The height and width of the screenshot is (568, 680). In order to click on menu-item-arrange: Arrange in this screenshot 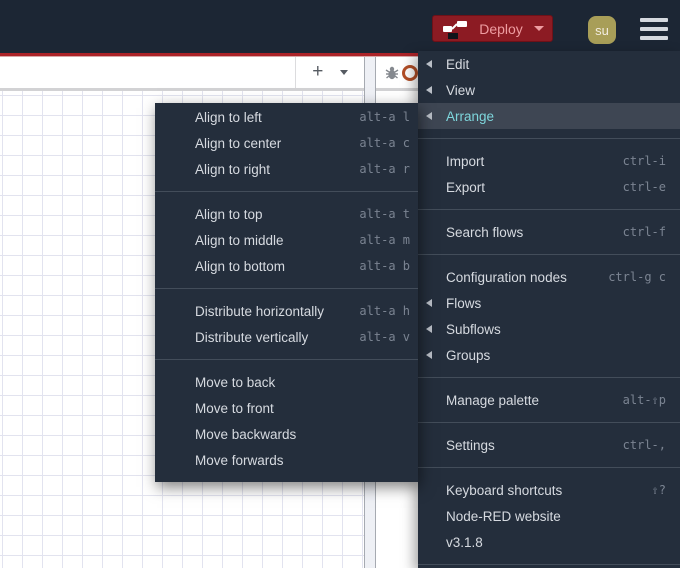, I will do `click(549, 116)`.